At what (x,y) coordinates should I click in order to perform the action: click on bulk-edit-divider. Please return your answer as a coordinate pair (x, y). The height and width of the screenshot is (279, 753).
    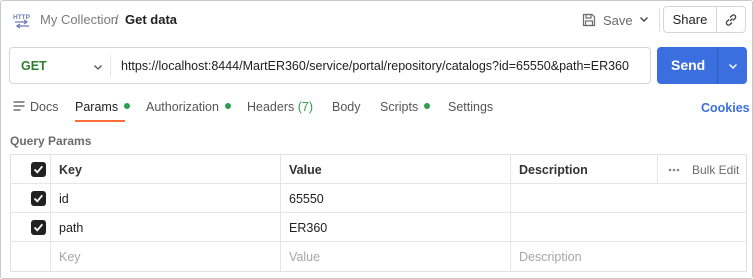
    Looking at the image, I should click on (657, 169).